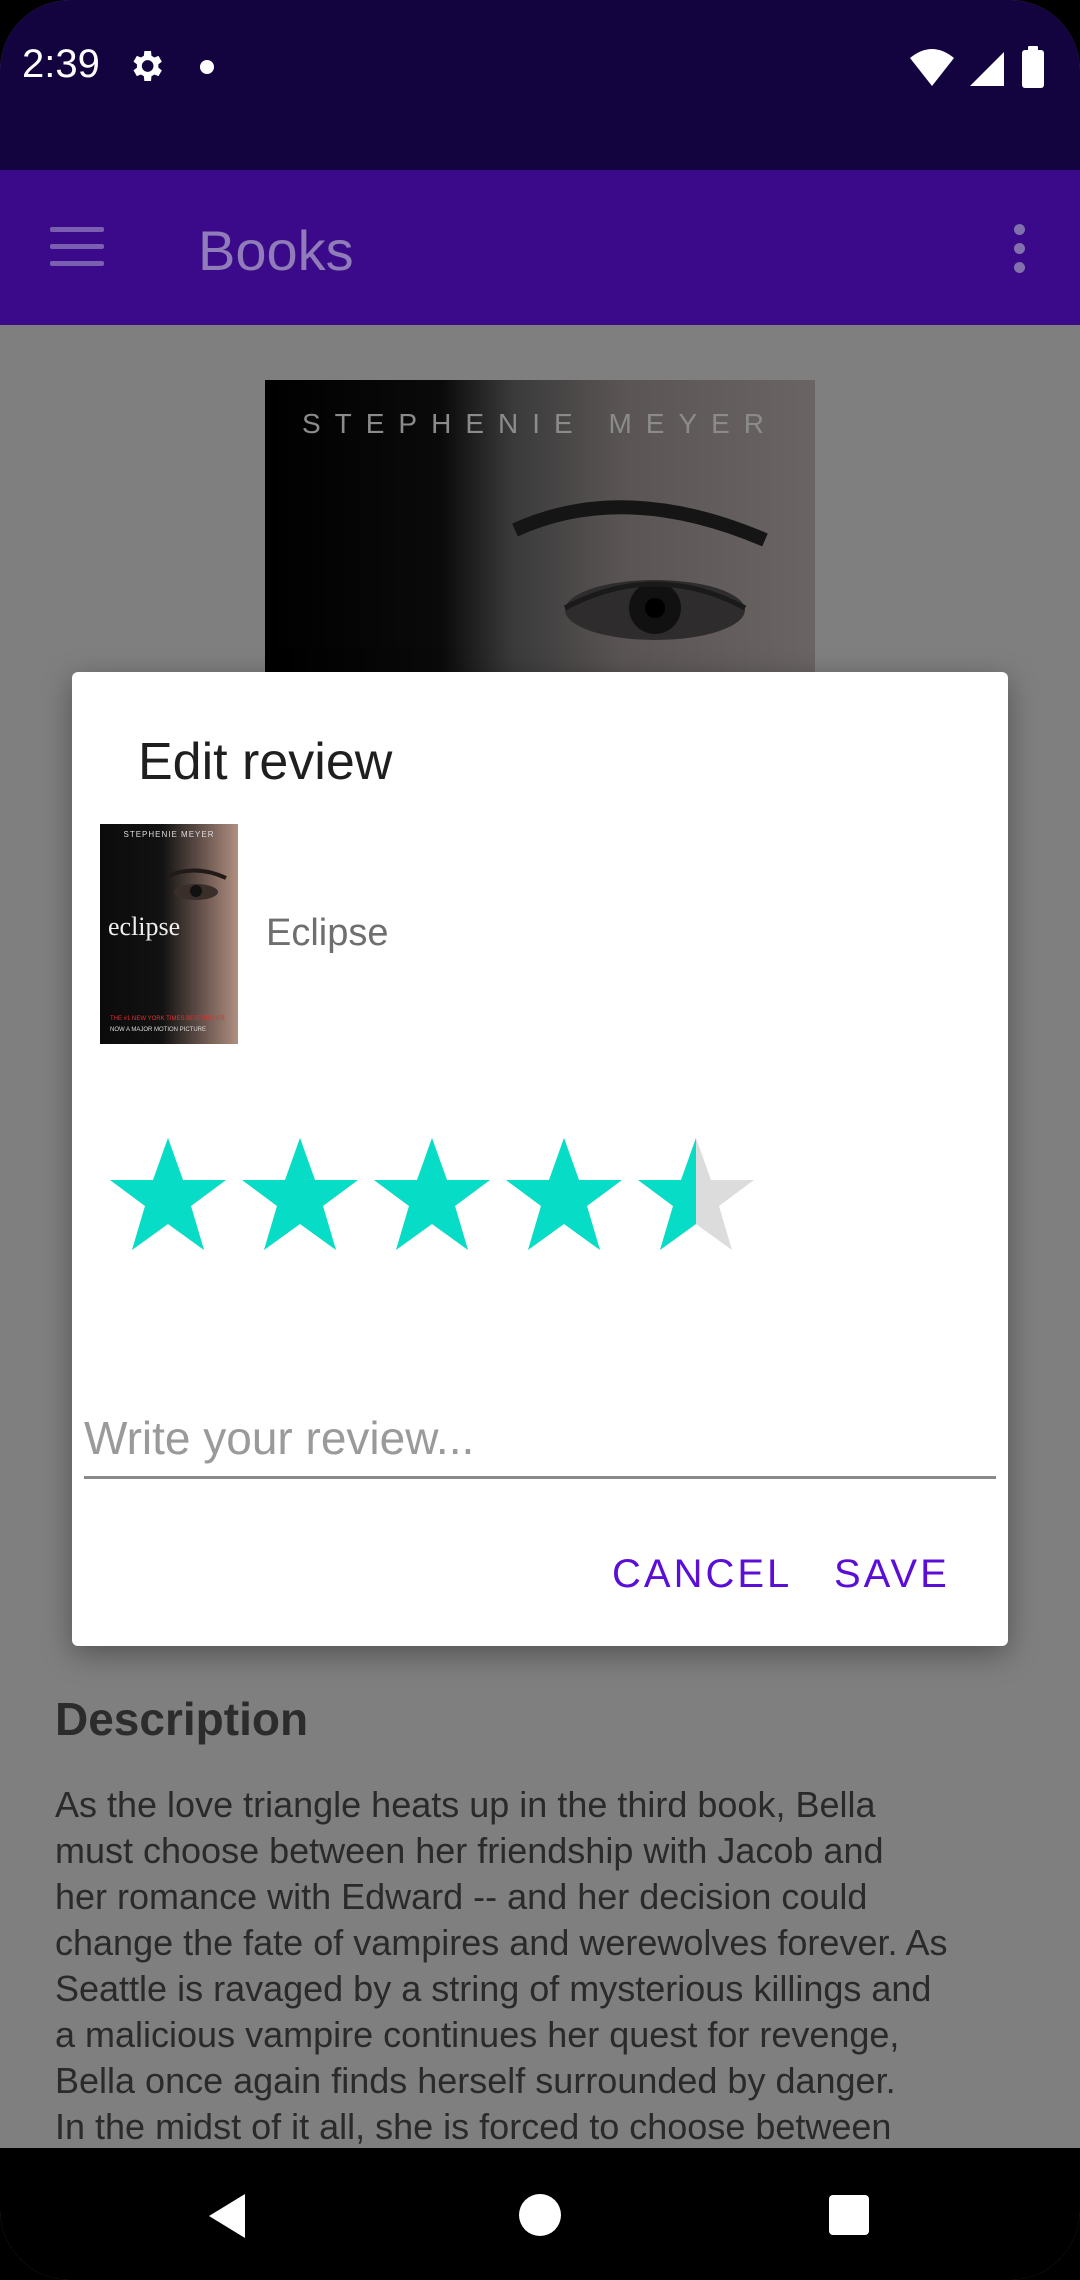 The width and height of the screenshot is (1080, 2280). Describe the element at coordinates (147, 66) in the screenshot. I see `settings-gear-icon` at that location.